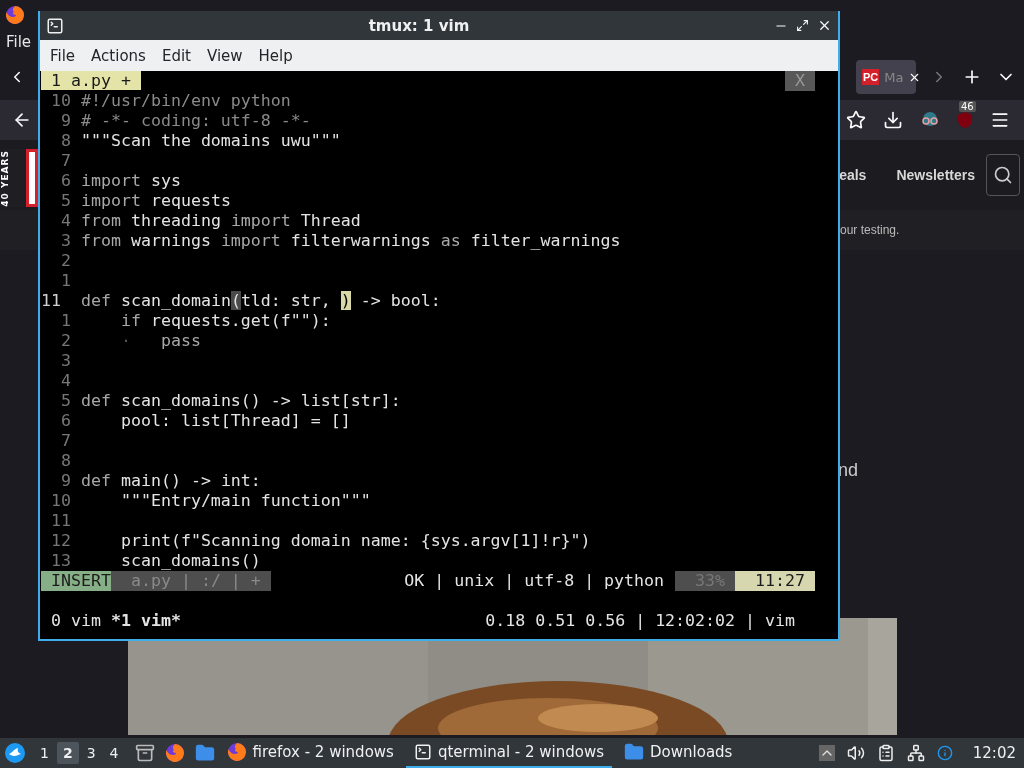 This screenshot has width=1024, height=768. I want to click on browser-tab: PC Ma, so click(886, 77).